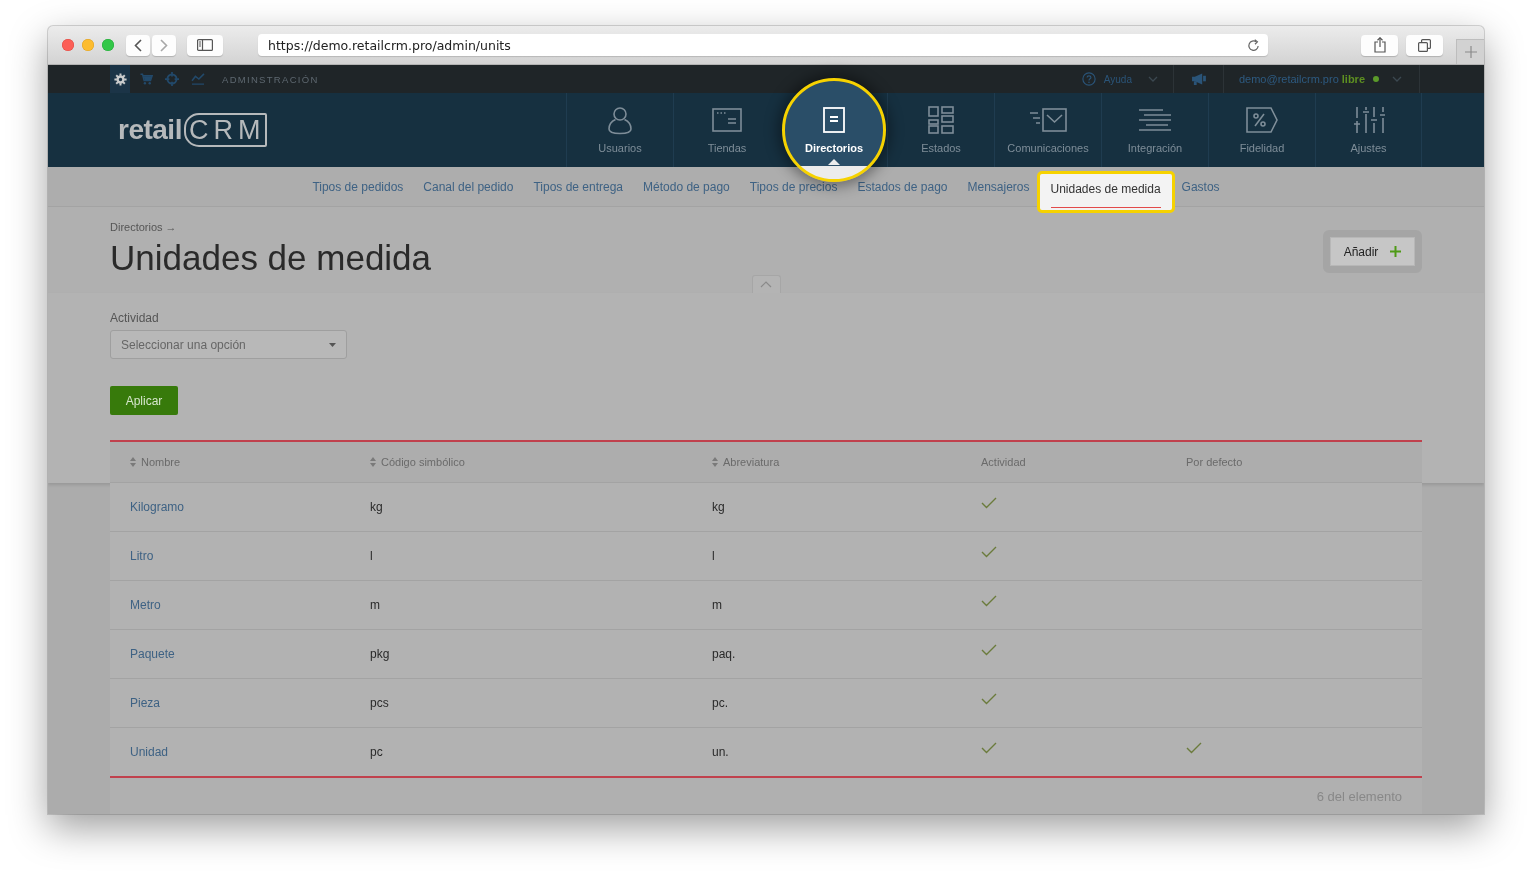  Describe the element at coordinates (834, 162) in the screenshot. I see `pointer-icon` at that location.